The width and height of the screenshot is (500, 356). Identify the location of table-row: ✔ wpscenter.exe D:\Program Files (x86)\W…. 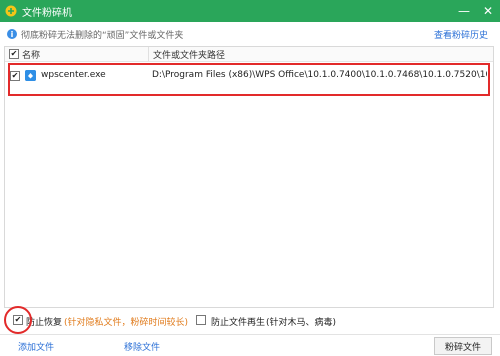
(249, 76).